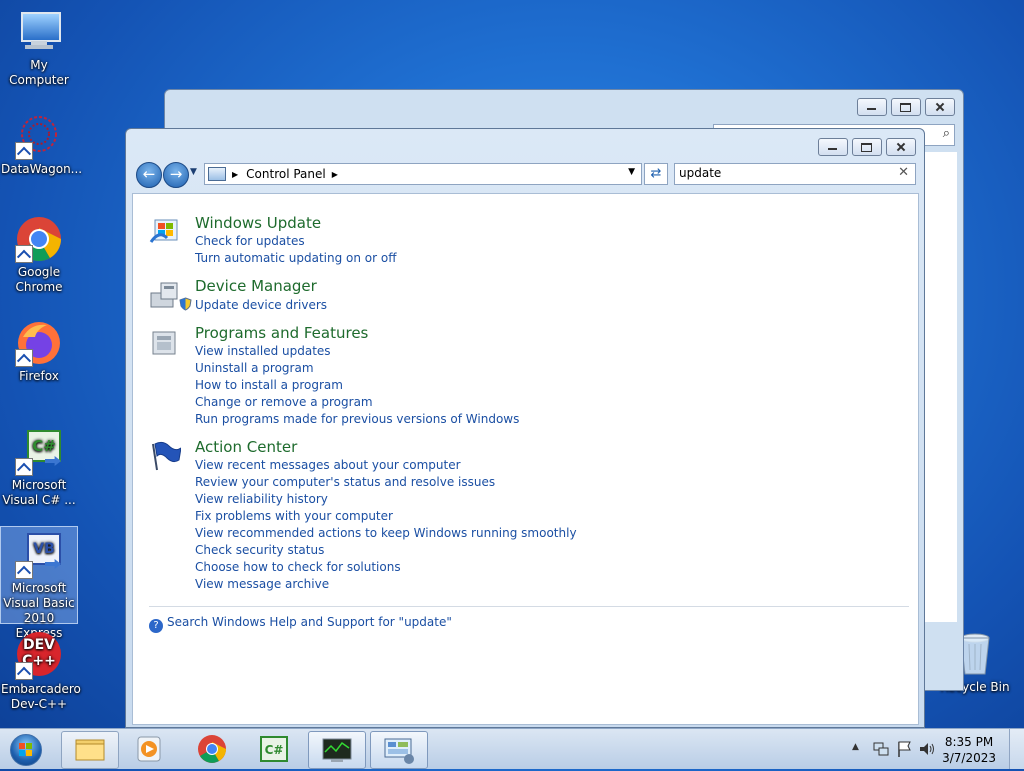  I want to click on show-desktop-button, so click(1016, 749).